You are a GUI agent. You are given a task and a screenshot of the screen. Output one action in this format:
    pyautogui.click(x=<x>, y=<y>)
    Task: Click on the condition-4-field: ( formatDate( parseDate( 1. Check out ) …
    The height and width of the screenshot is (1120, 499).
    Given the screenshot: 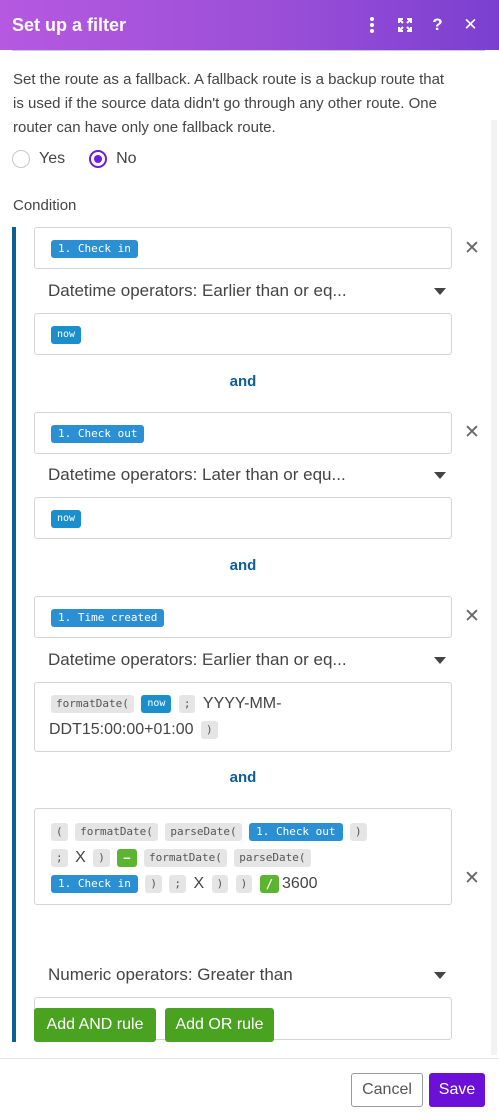 What is the action you would take?
    pyautogui.click(x=243, y=856)
    